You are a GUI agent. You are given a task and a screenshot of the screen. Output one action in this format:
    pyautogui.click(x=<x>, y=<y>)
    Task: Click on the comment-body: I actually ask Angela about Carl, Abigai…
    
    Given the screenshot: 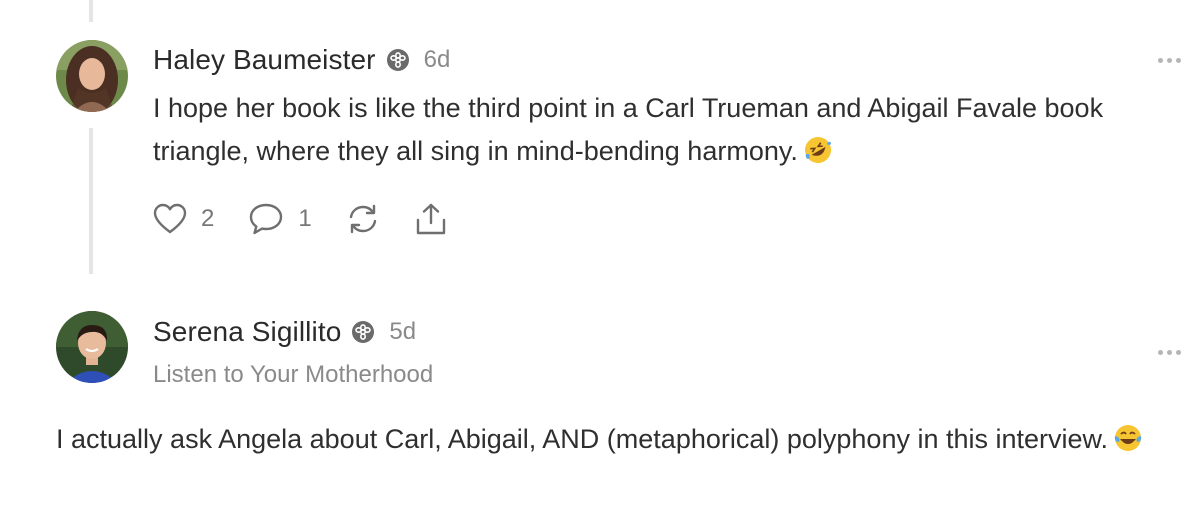 What is the action you would take?
    pyautogui.click(x=606, y=439)
    